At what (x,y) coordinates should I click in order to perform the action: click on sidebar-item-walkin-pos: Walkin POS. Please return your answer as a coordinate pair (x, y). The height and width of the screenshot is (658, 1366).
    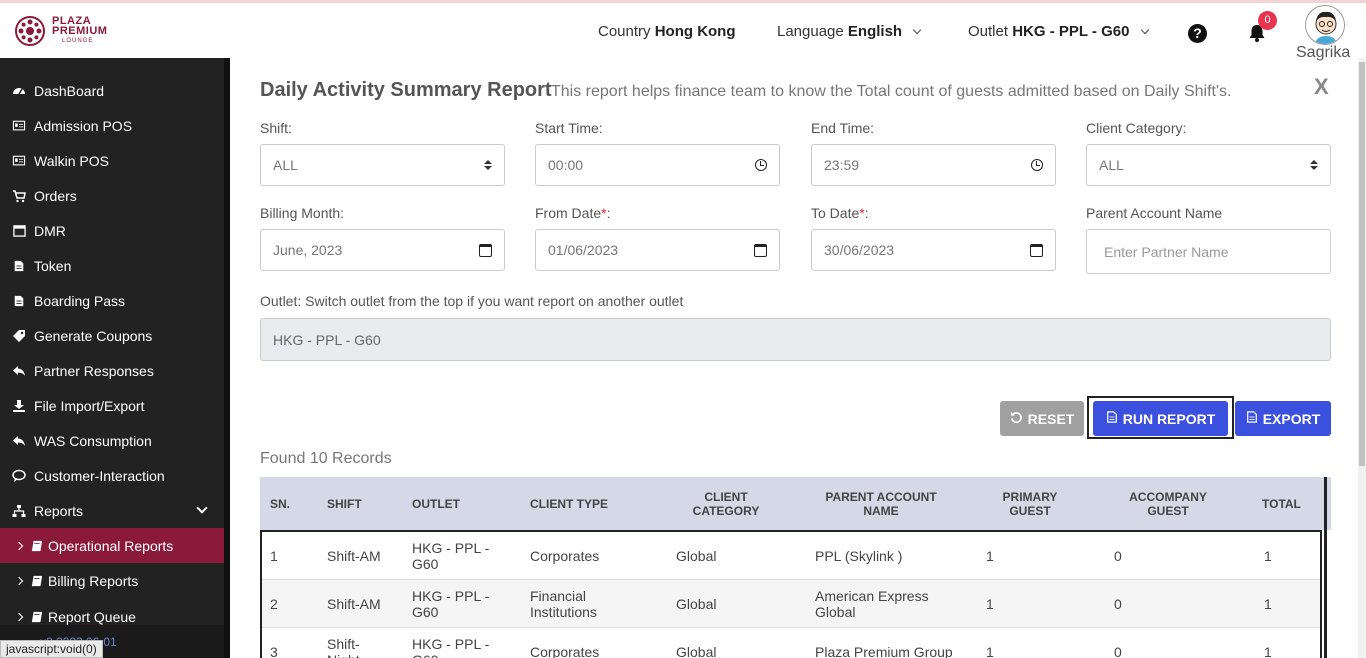
    Looking at the image, I should click on (112, 160).